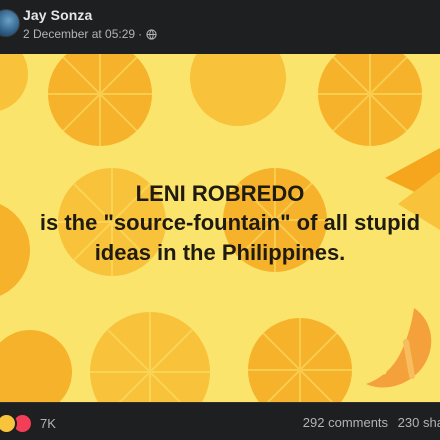 The image size is (440, 440). Describe the element at coordinates (10, 23) in the screenshot. I see `avatar` at that location.